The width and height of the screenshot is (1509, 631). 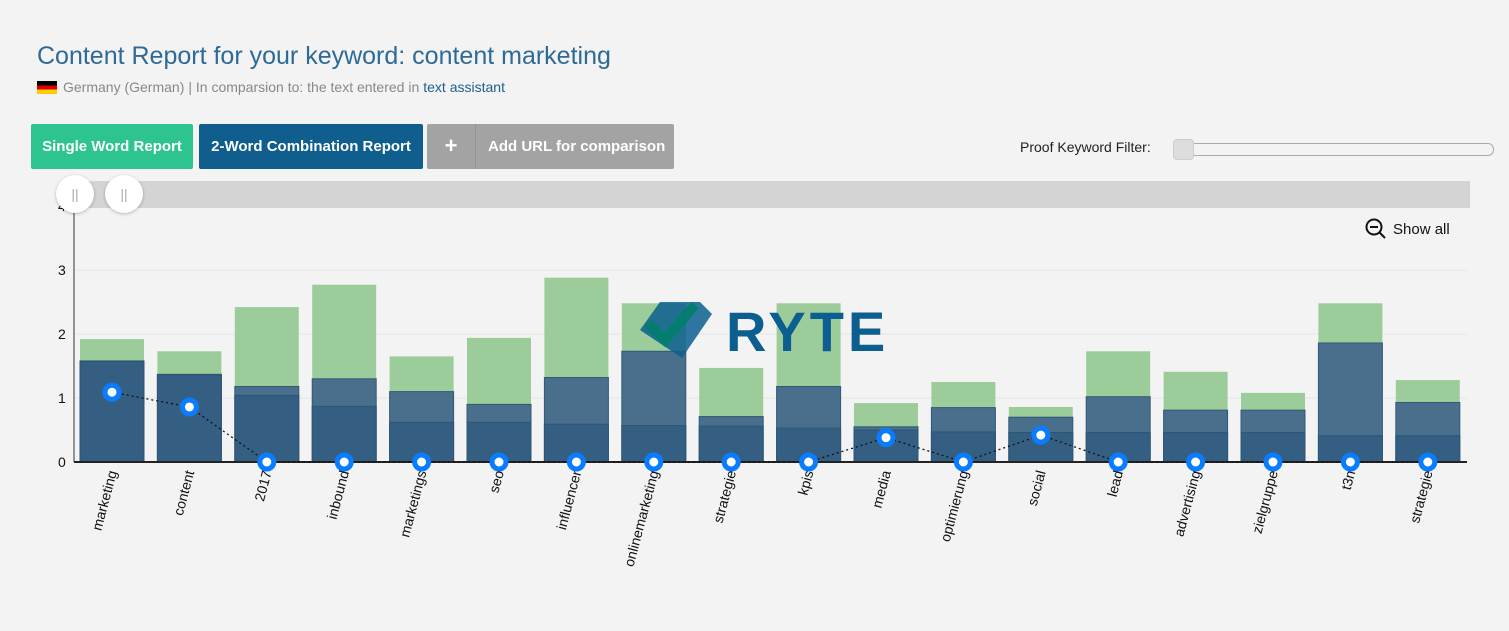 I want to click on y-tick-label: 2, so click(x=62, y=334).